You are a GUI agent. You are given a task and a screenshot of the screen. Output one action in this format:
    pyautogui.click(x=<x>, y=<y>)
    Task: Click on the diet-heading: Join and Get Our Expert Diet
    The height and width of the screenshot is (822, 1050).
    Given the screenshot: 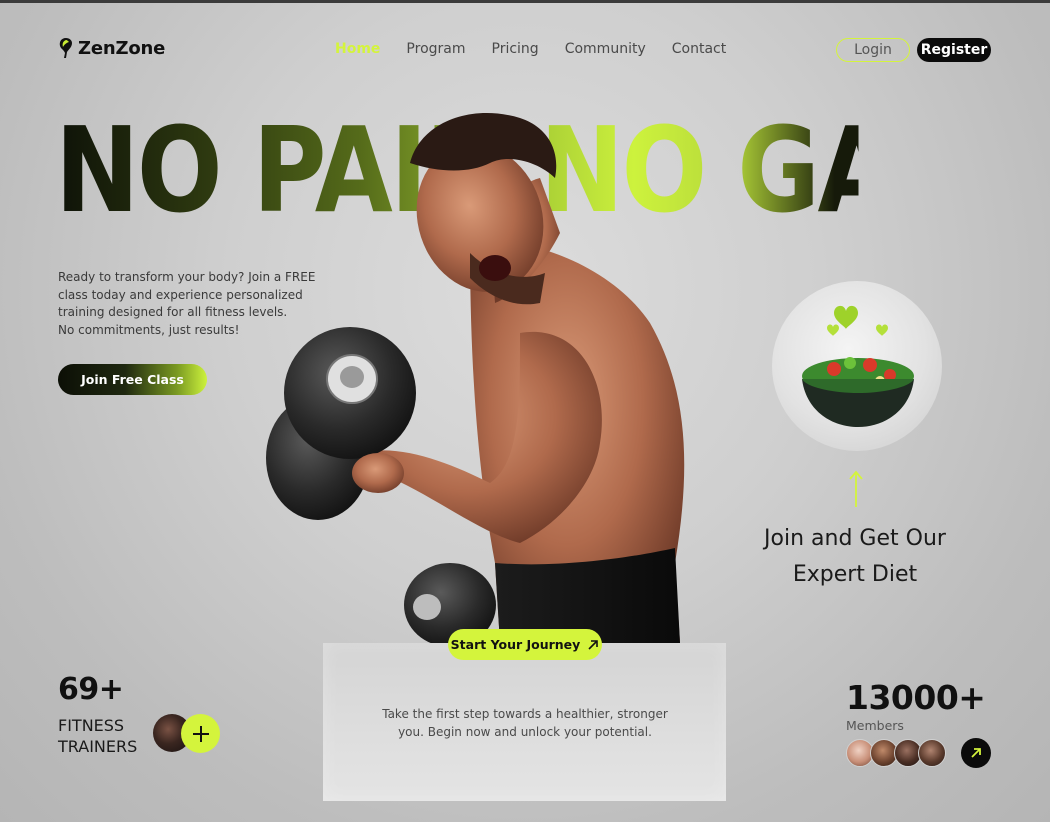 What is the action you would take?
    pyautogui.click(x=855, y=557)
    